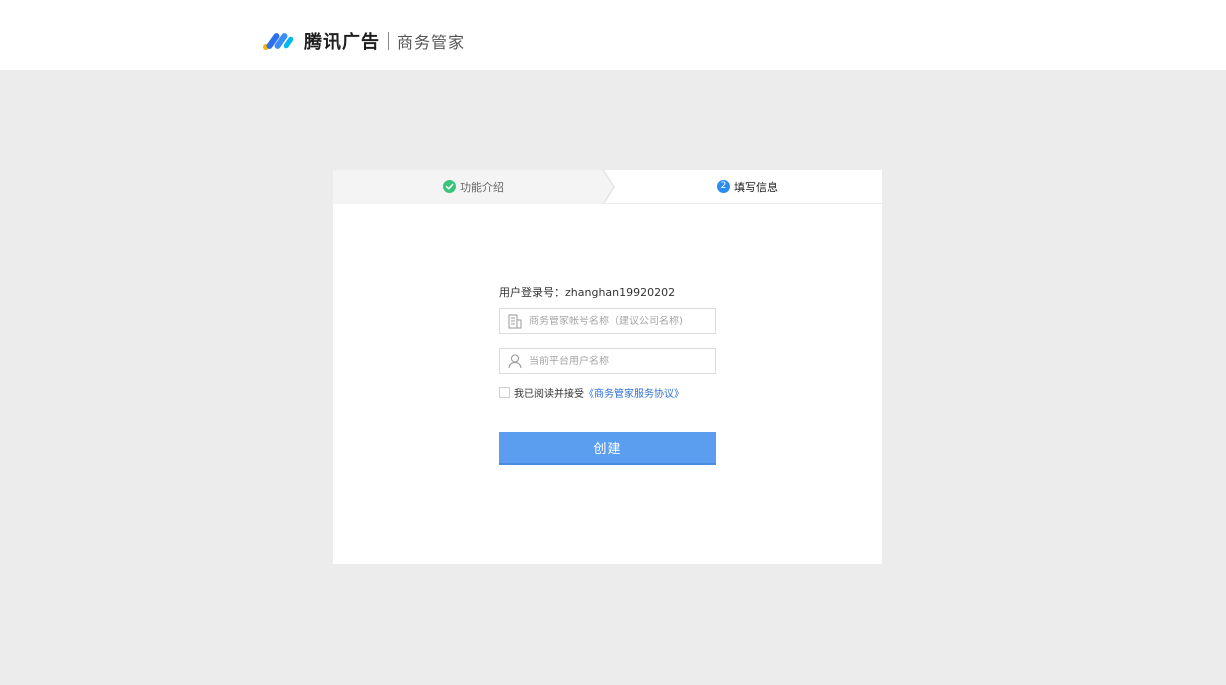 This screenshot has width=1226, height=685. I want to click on step-function-intro: 功能介绍, so click(473, 186).